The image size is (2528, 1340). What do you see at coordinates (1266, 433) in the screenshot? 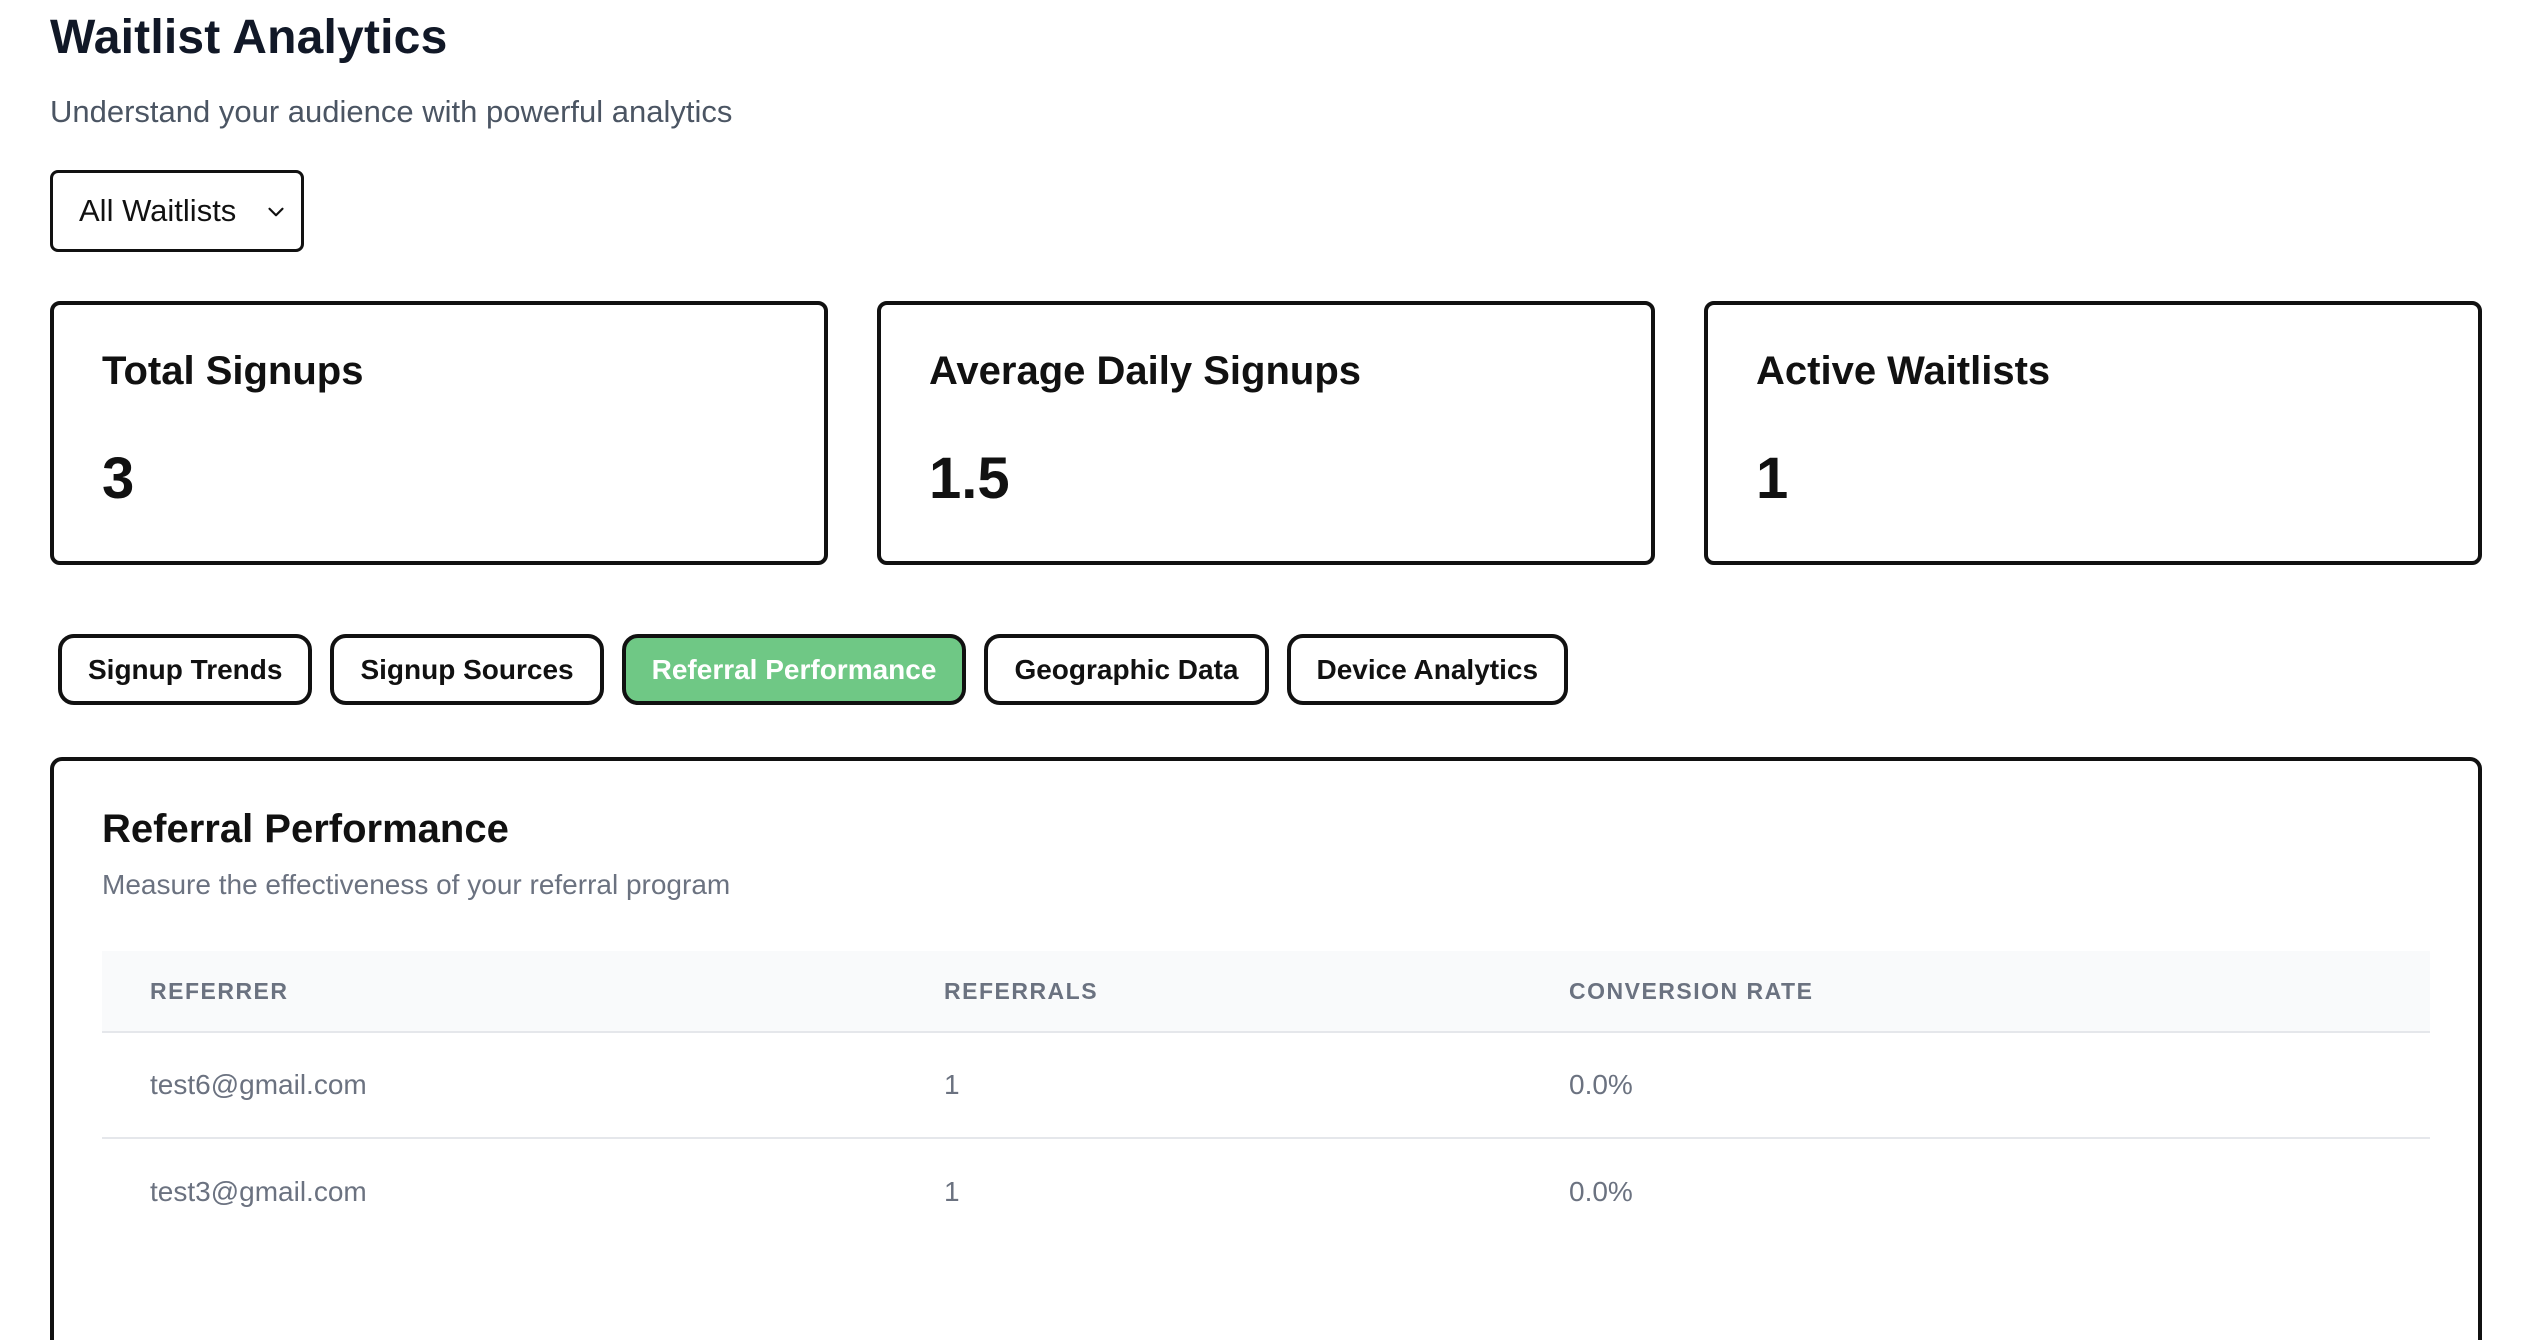
I see `stat-card-average-daily-signups: Average Daily Signups 1.5` at bounding box center [1266, 433].